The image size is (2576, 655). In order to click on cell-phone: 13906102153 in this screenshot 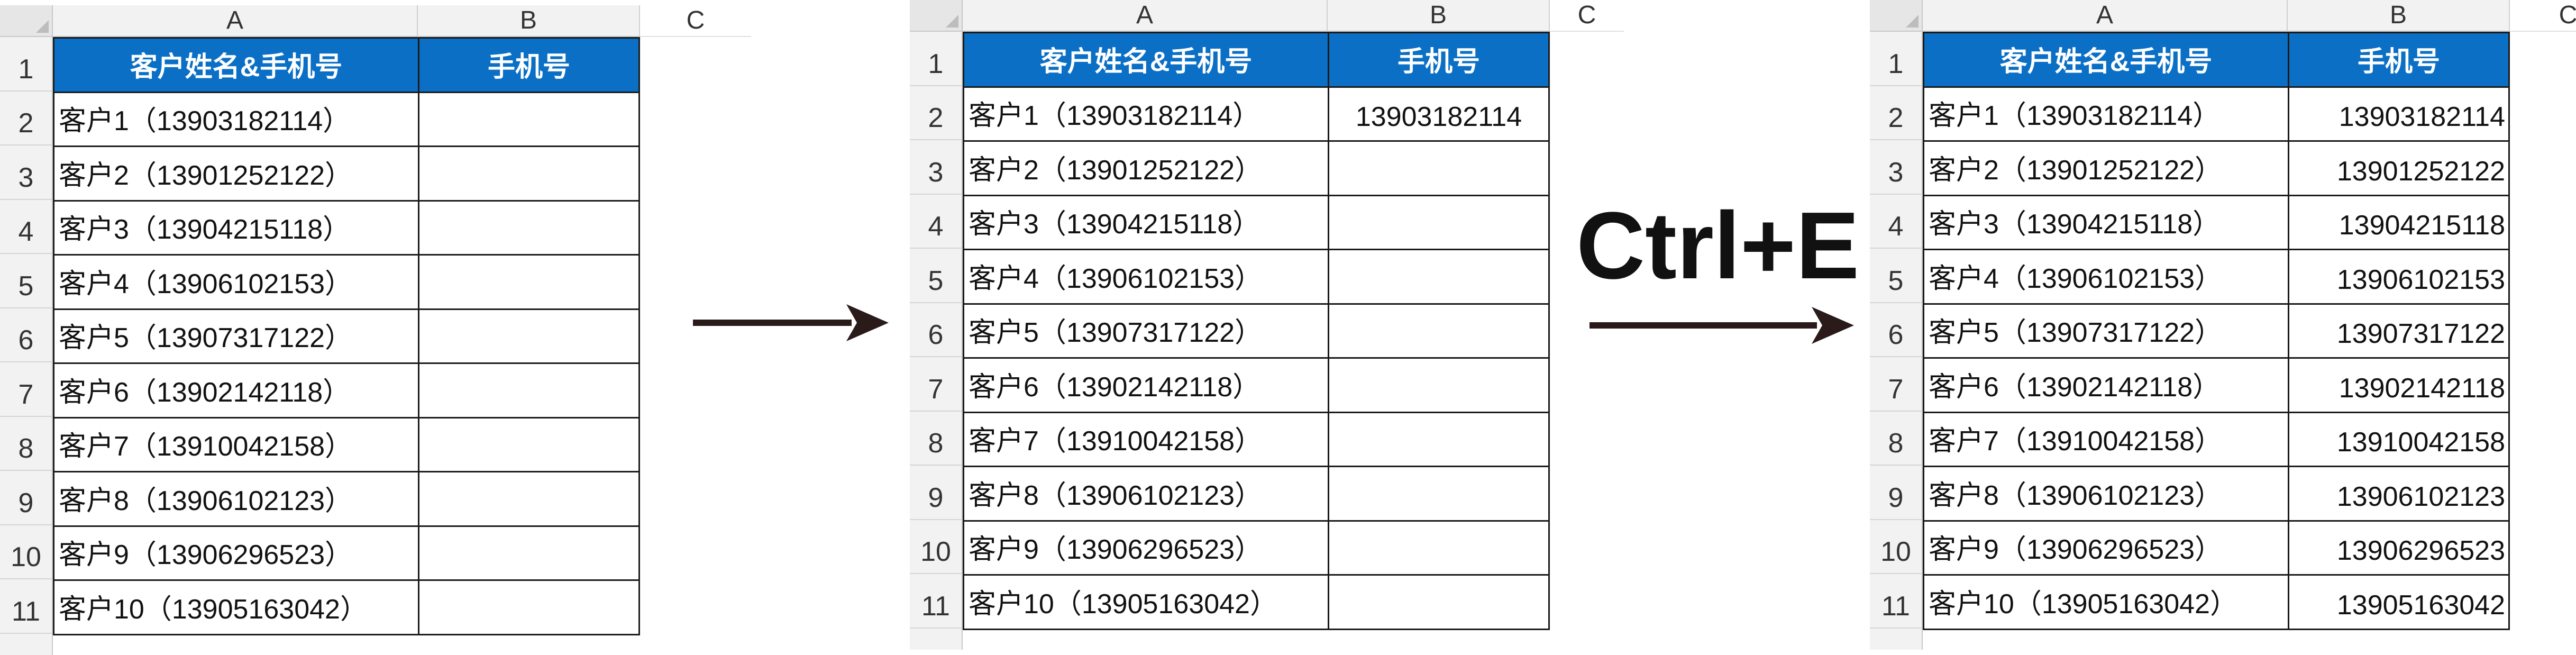, I will do `click(2399, 277)`.